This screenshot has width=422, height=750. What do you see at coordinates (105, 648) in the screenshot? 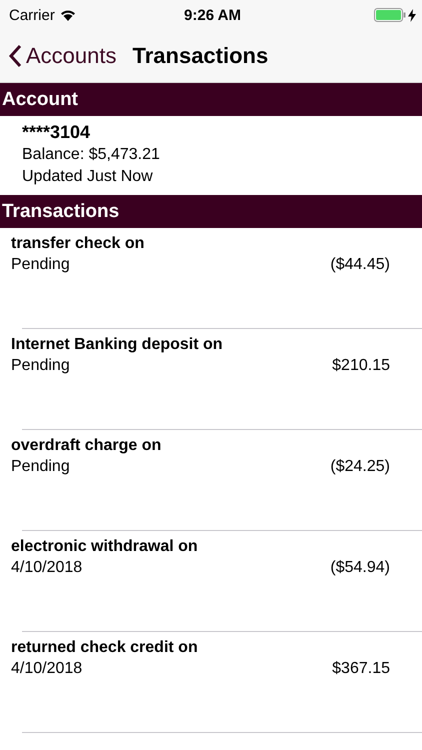
I see `transaction-description: returned check credit on` at bounding box center [105, 648].